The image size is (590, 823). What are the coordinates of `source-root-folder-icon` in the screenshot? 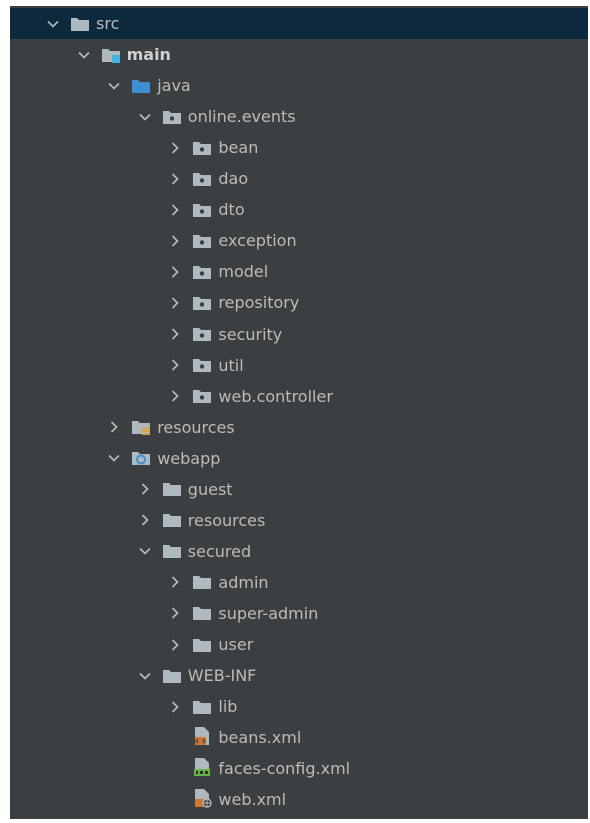 It's located at (141, 86).